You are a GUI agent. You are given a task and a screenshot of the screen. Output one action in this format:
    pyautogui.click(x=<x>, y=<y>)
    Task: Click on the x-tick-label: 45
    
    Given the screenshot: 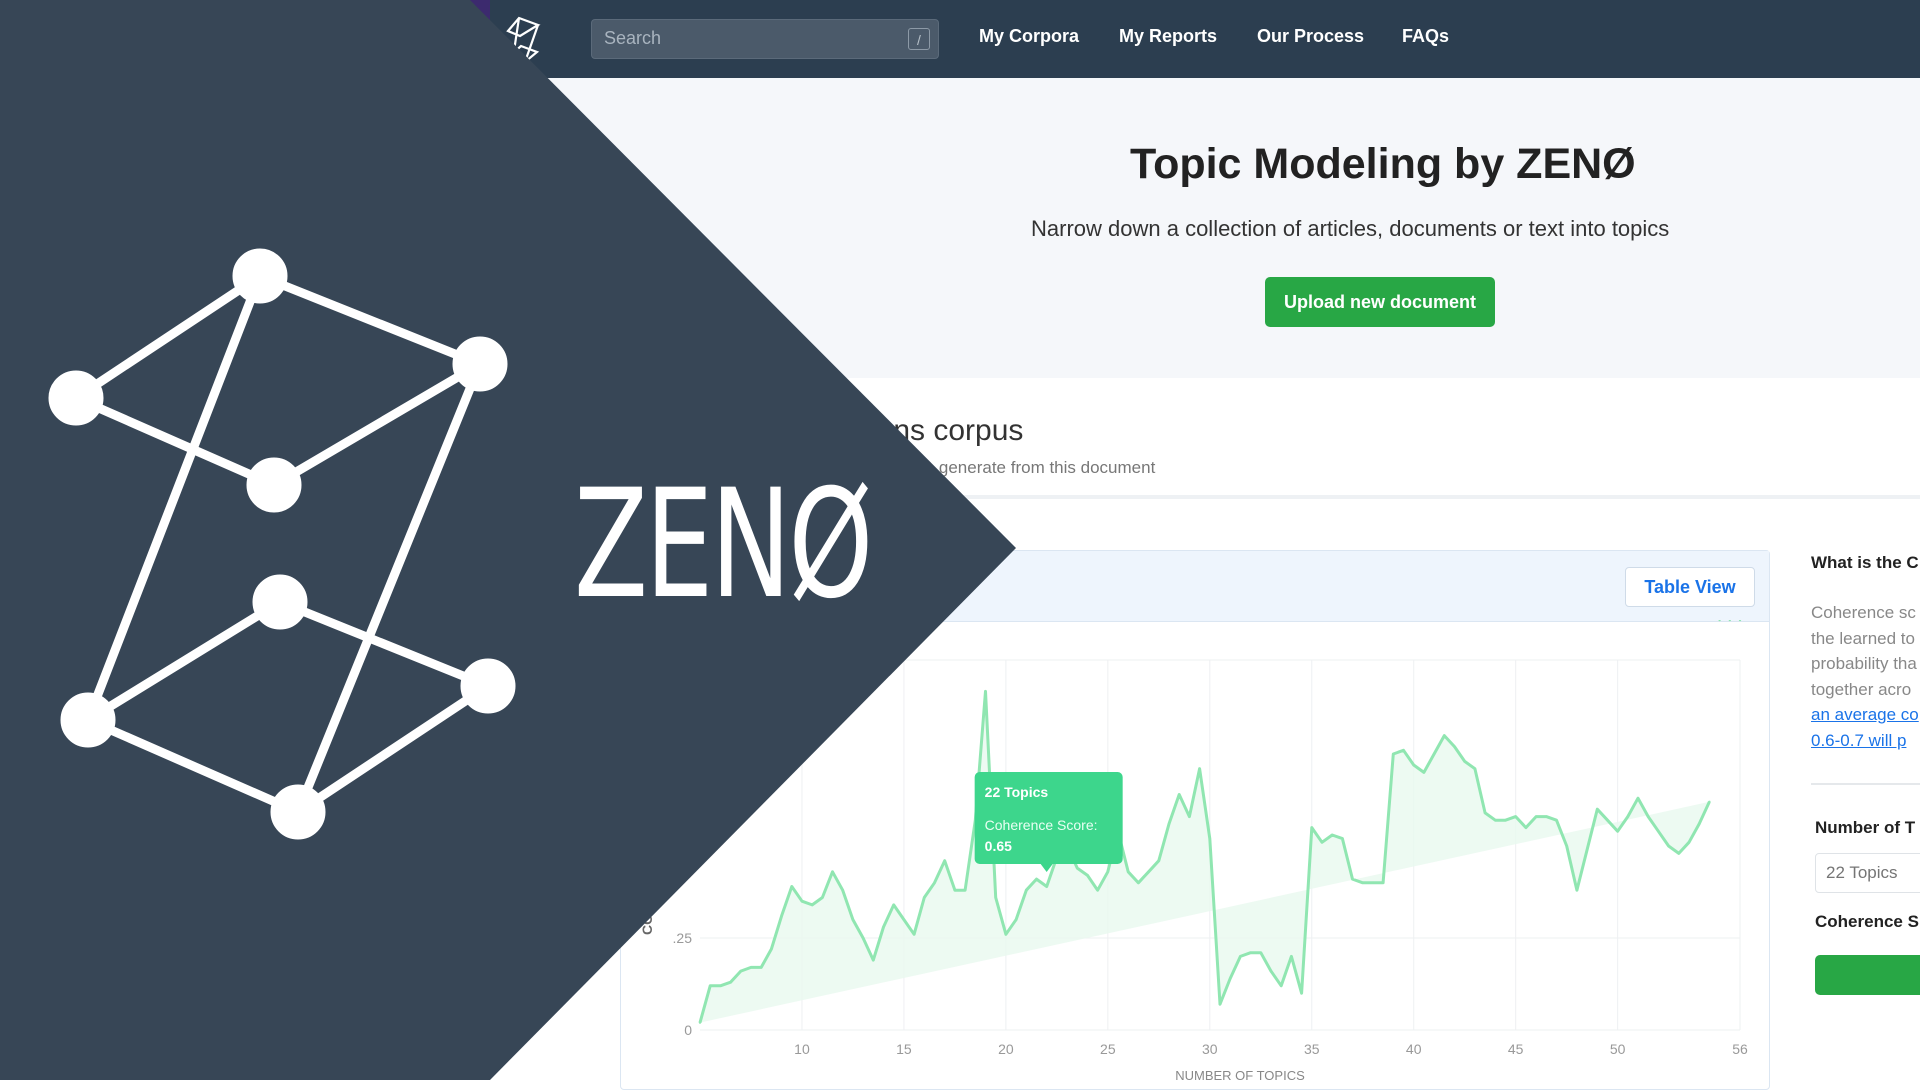 What is the action you would take?
    pyautogui.click(x=1516, y=1049)
    